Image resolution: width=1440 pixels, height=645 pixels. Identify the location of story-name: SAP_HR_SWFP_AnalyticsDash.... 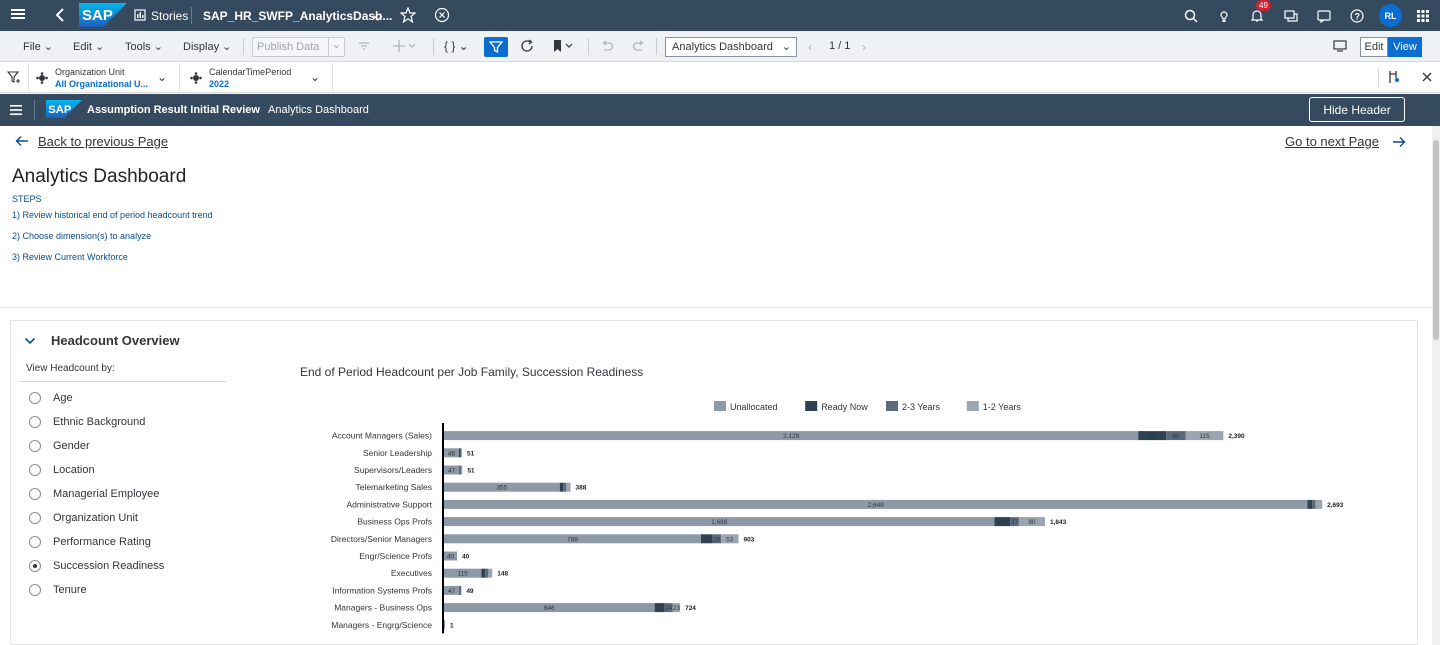
(297, 16).